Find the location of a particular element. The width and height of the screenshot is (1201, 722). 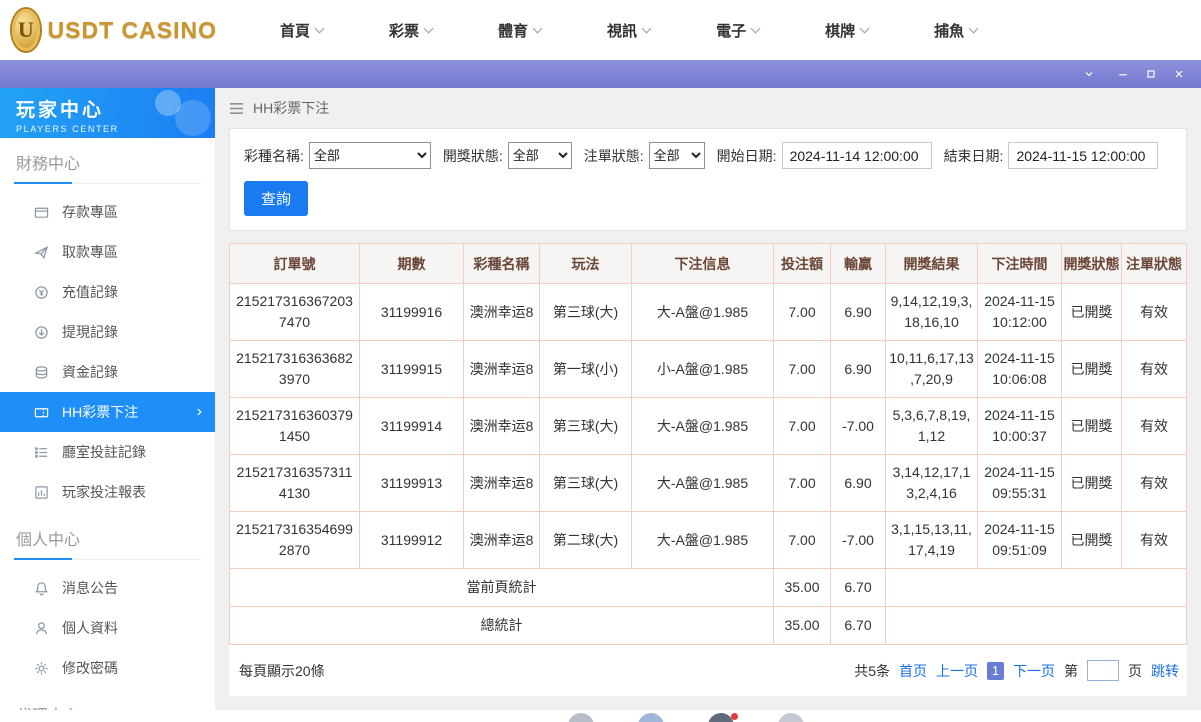

cell-time: 2024-11-15 09:51:09 is located at coordinates (1019, 540).